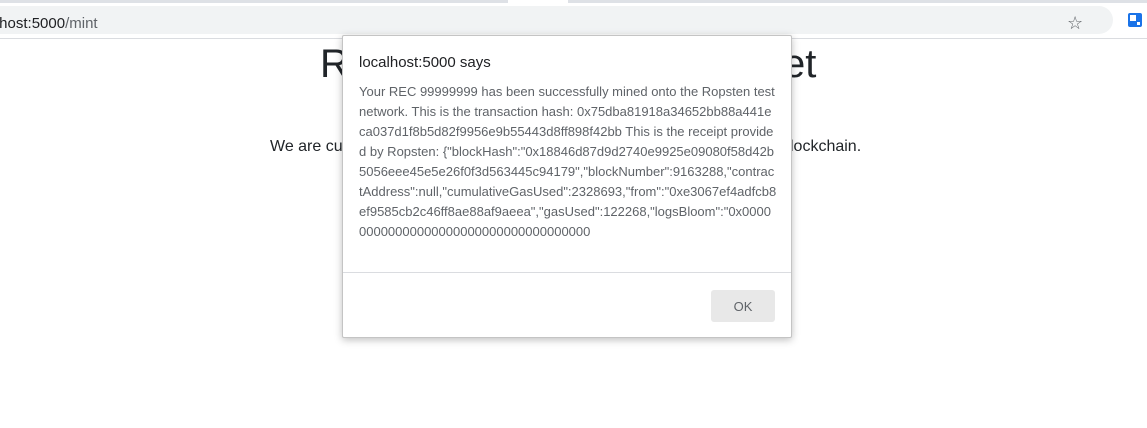  What do you see at coordinates (1075, 23) in the screenshot?
I see `star-icon: ☆` at bounding box center [1075, 23].